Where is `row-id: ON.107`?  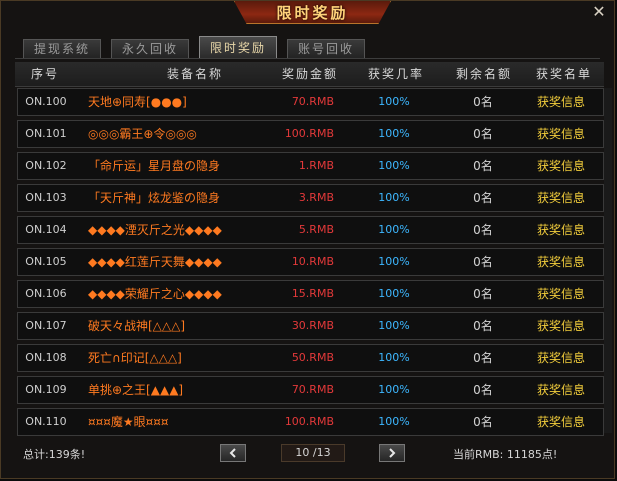 row-id: ON.107 is located at coordinates (46, 325).